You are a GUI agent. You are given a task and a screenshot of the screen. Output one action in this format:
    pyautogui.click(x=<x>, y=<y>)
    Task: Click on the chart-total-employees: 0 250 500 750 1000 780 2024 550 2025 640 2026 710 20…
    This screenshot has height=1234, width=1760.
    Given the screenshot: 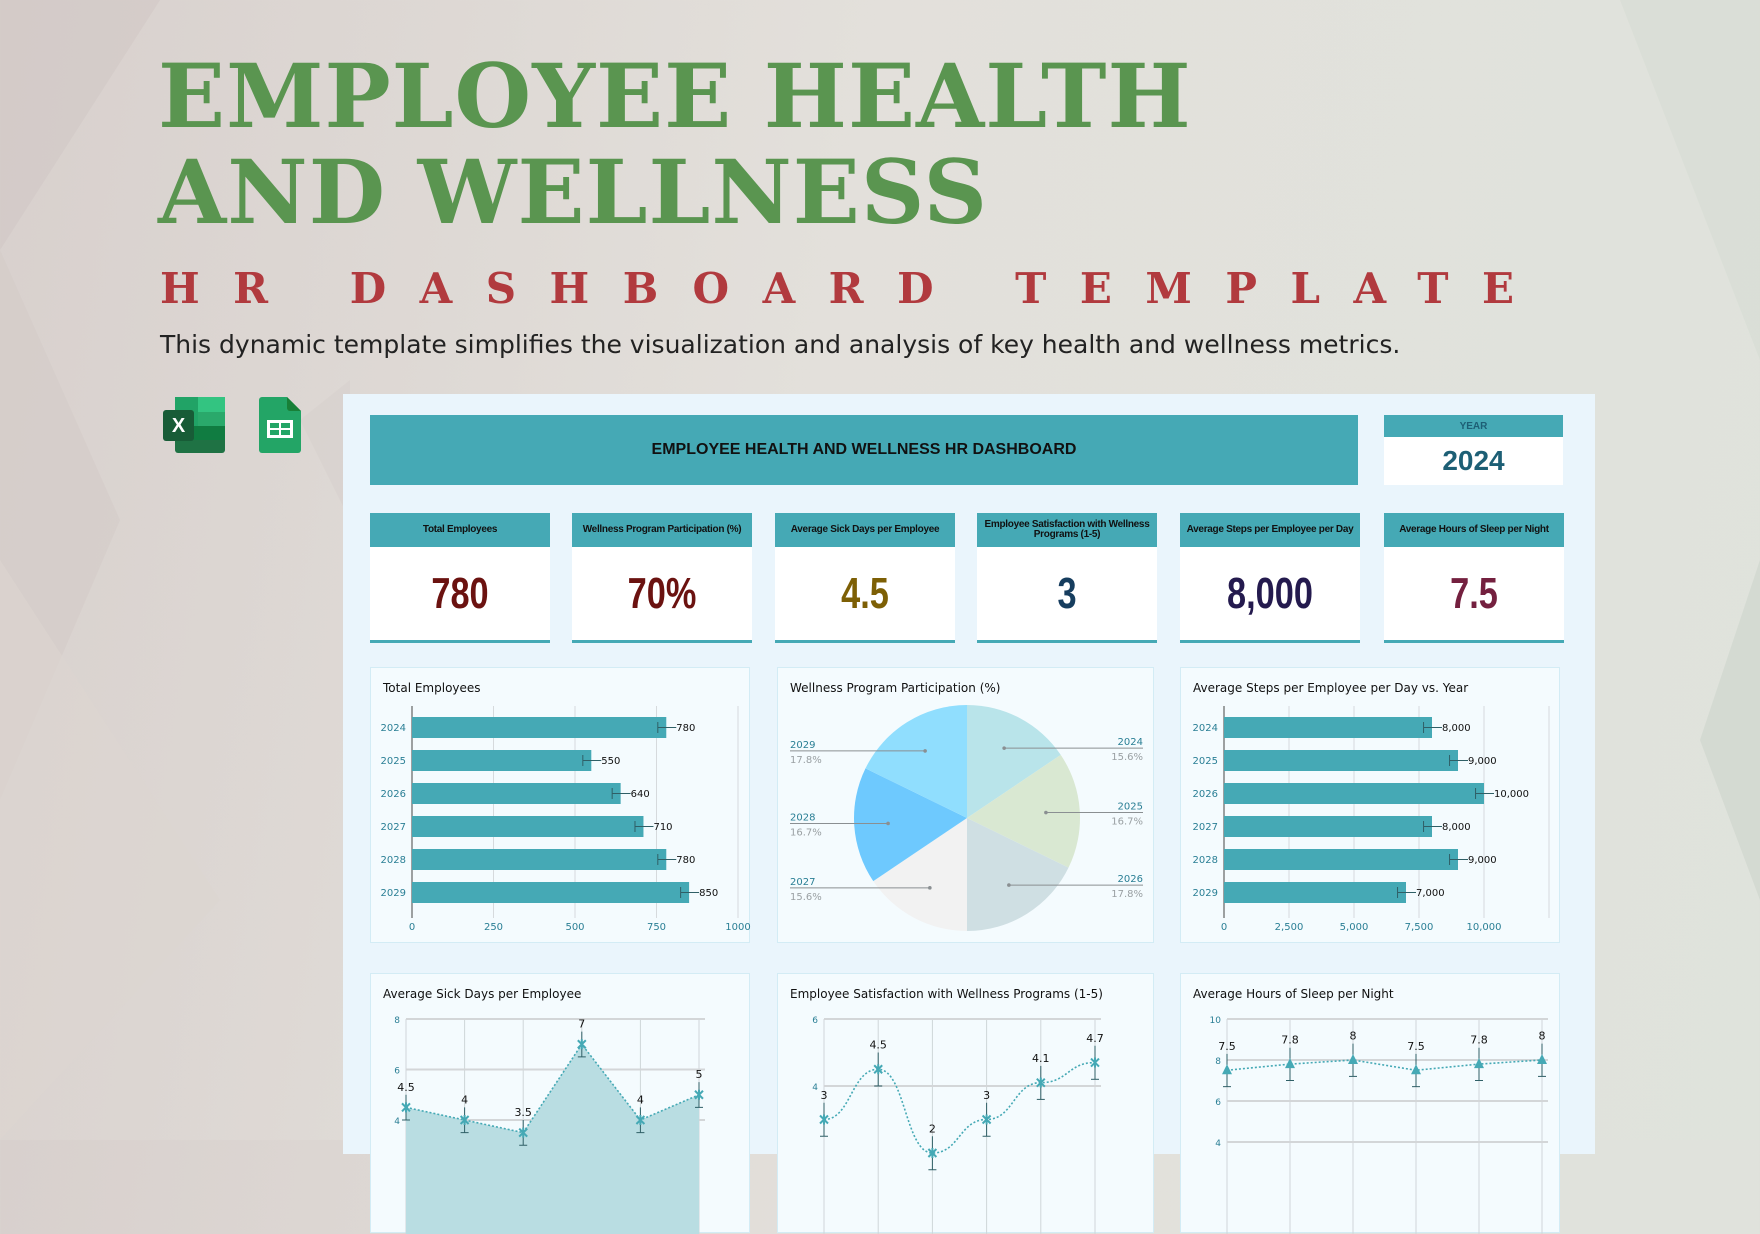 What is the action you would take?
    pyautogui.click(x=560, y=805)
    